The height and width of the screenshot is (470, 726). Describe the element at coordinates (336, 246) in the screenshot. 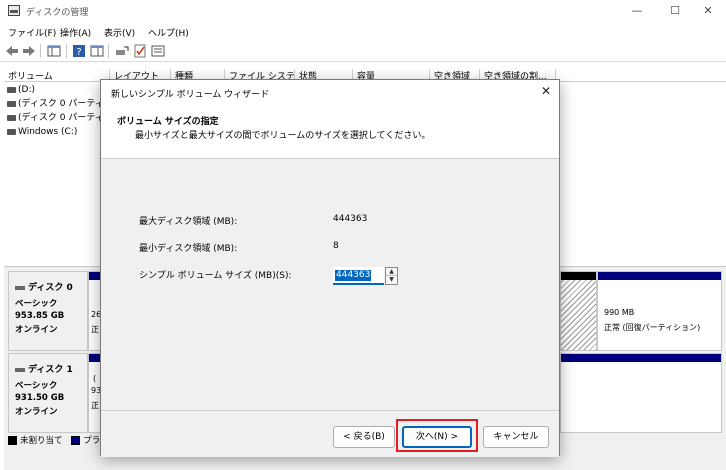

I see `min-space-value: 8` at that location.